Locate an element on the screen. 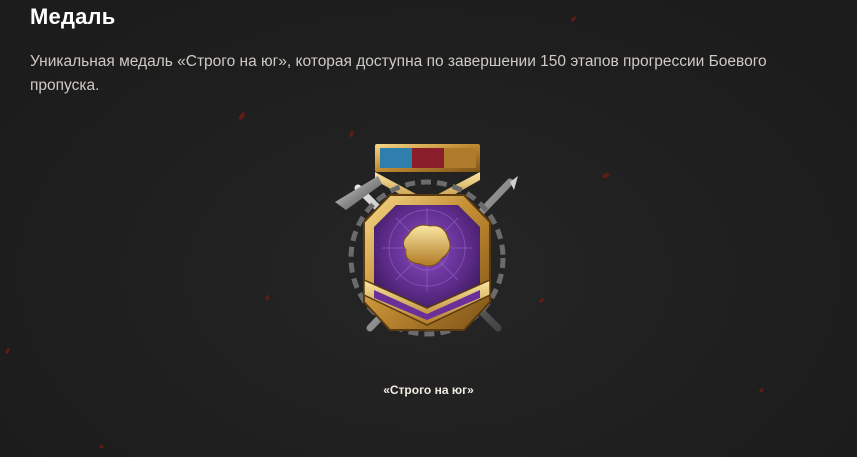 This screenshot has height=457, width=857. octagon-frame is located at coordinates (427, 262).